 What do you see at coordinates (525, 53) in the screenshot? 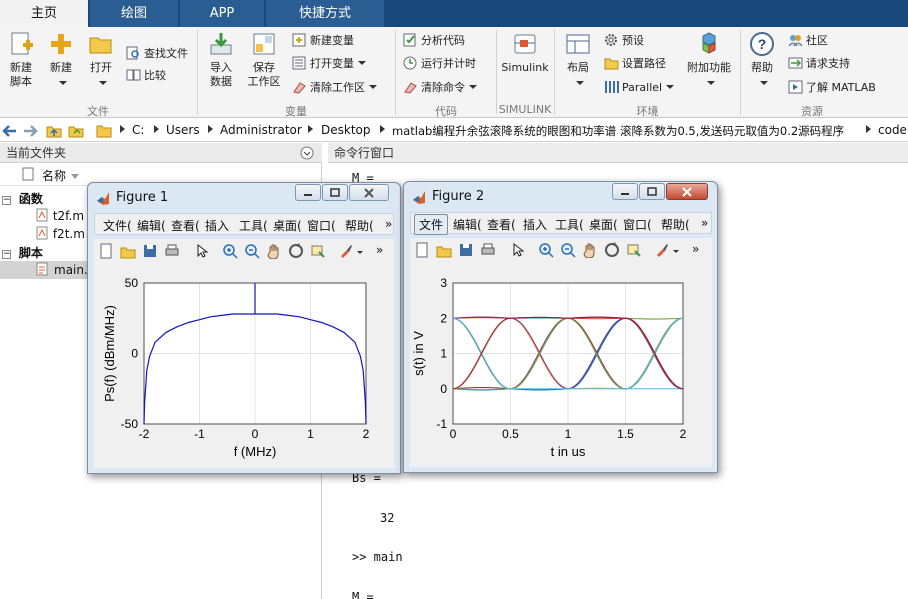
I see `simulink-button: Simulink` at bounding box center [525, 53].